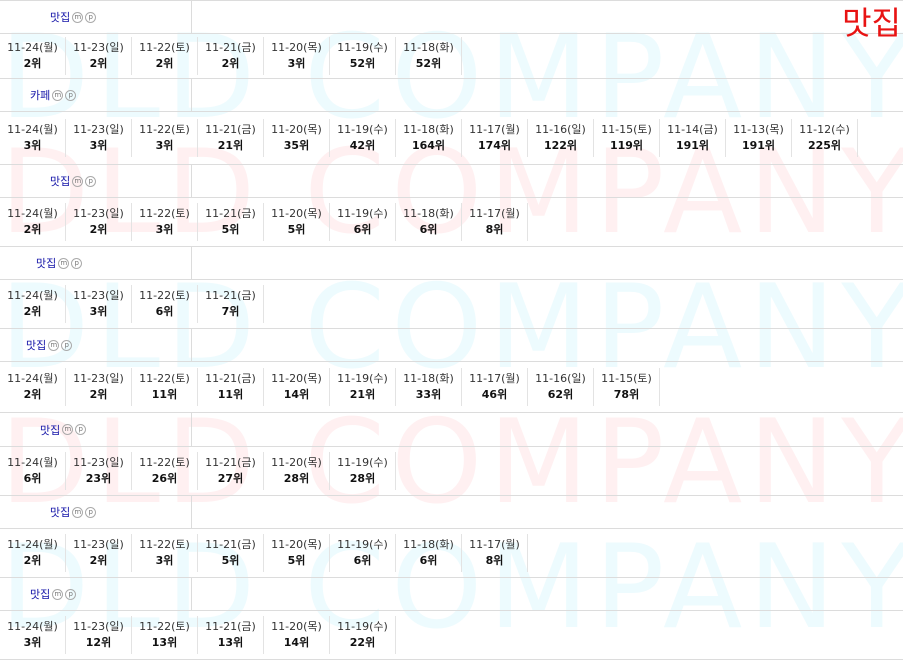 The image size is (903, 660). I want to click on rank-cell: 11-21(금) 27위, so click(231, 471).